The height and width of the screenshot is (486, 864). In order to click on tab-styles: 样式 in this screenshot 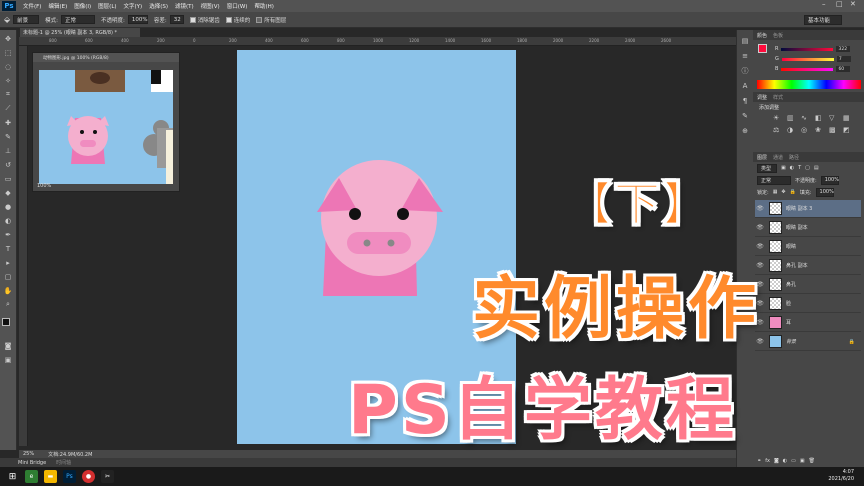, I will do `click(778, 97)`.